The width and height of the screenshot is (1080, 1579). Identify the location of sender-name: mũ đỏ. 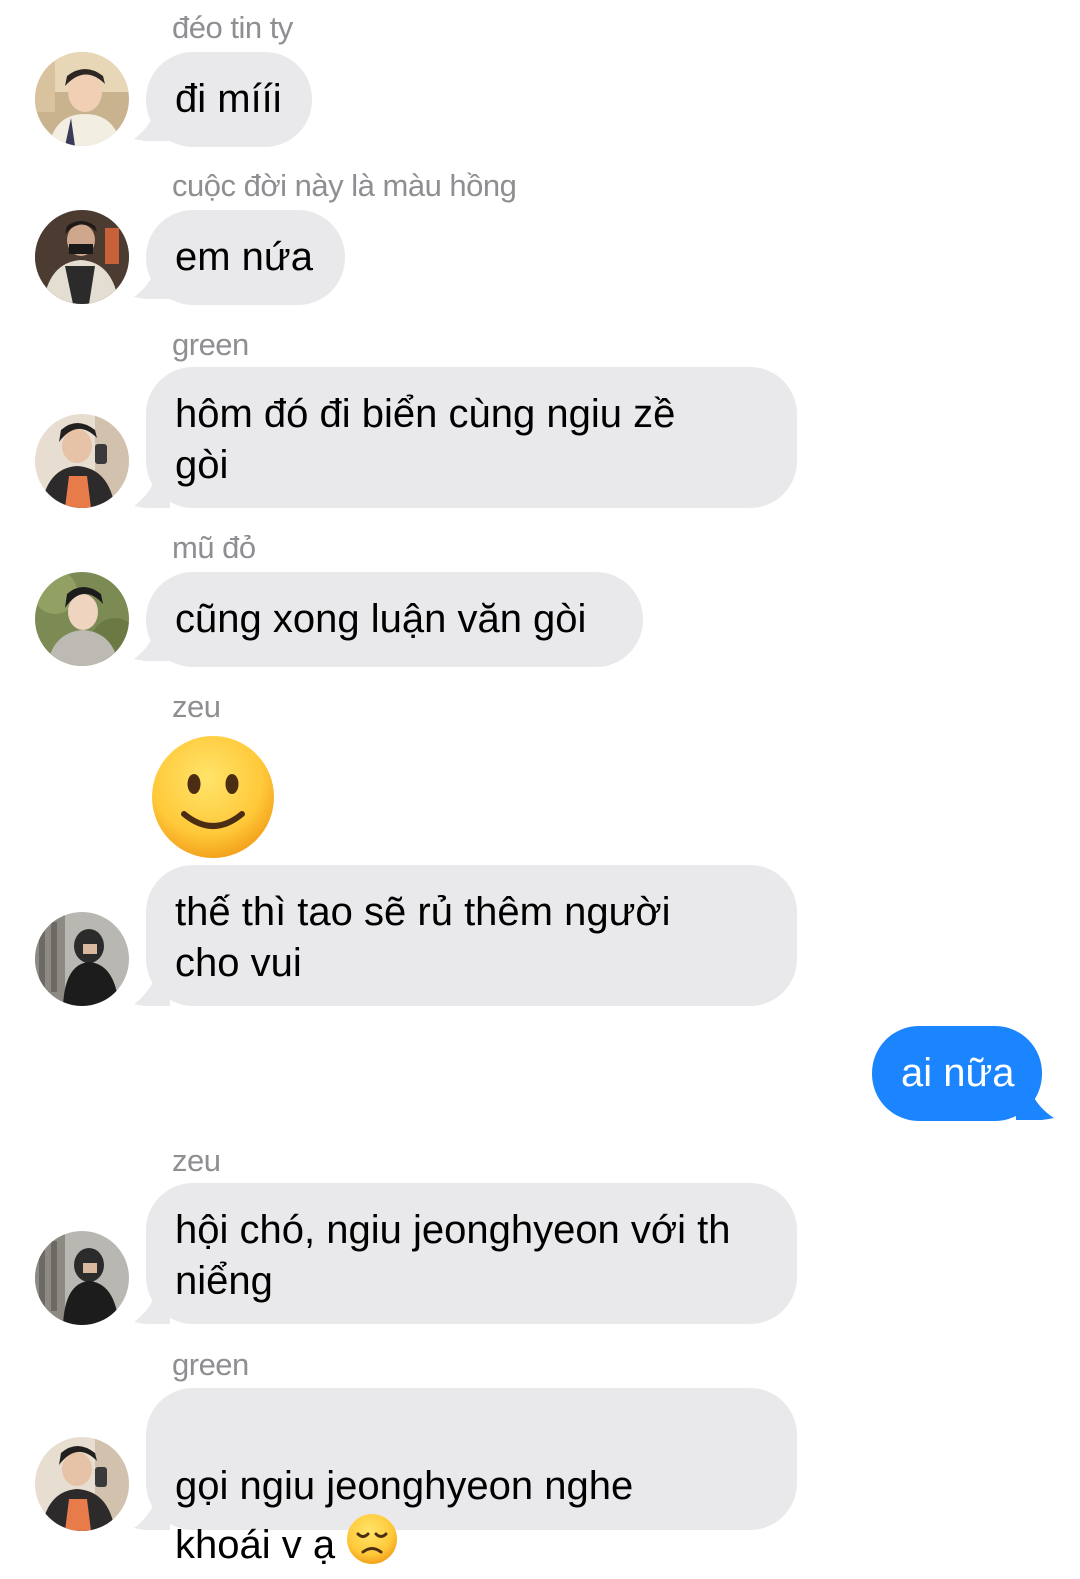
(214, 547).